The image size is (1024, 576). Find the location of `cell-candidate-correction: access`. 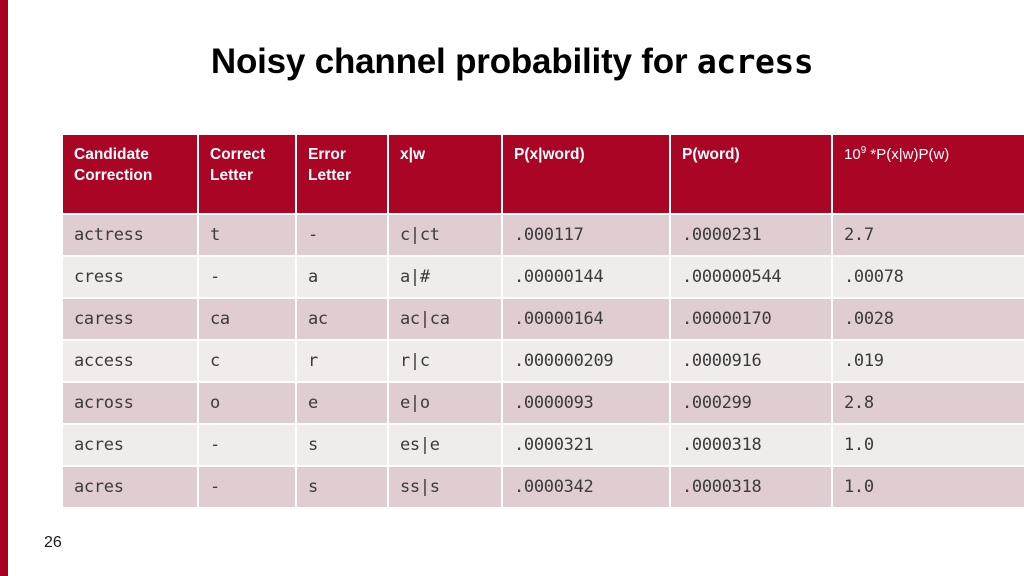

cell-candidate-correction: access is located at coordinates (130, 361).